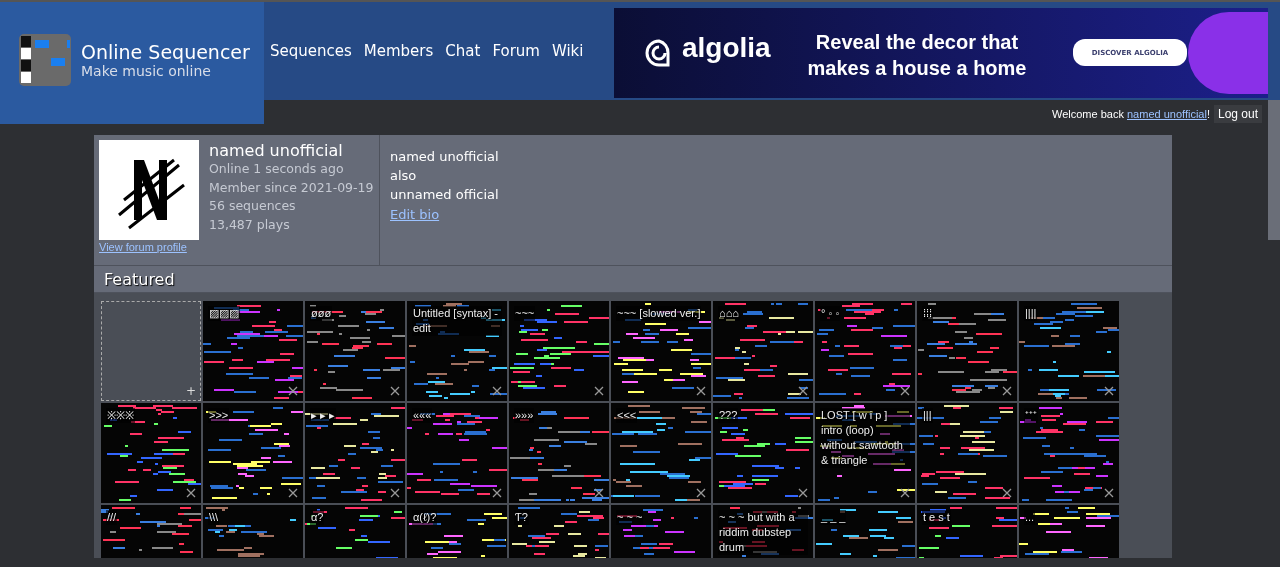  What do you see at coordinates (763, 351) in the screenshot?
I see `sequence-tile: ⌂⌂⌂` at bounding box center [763, 351].